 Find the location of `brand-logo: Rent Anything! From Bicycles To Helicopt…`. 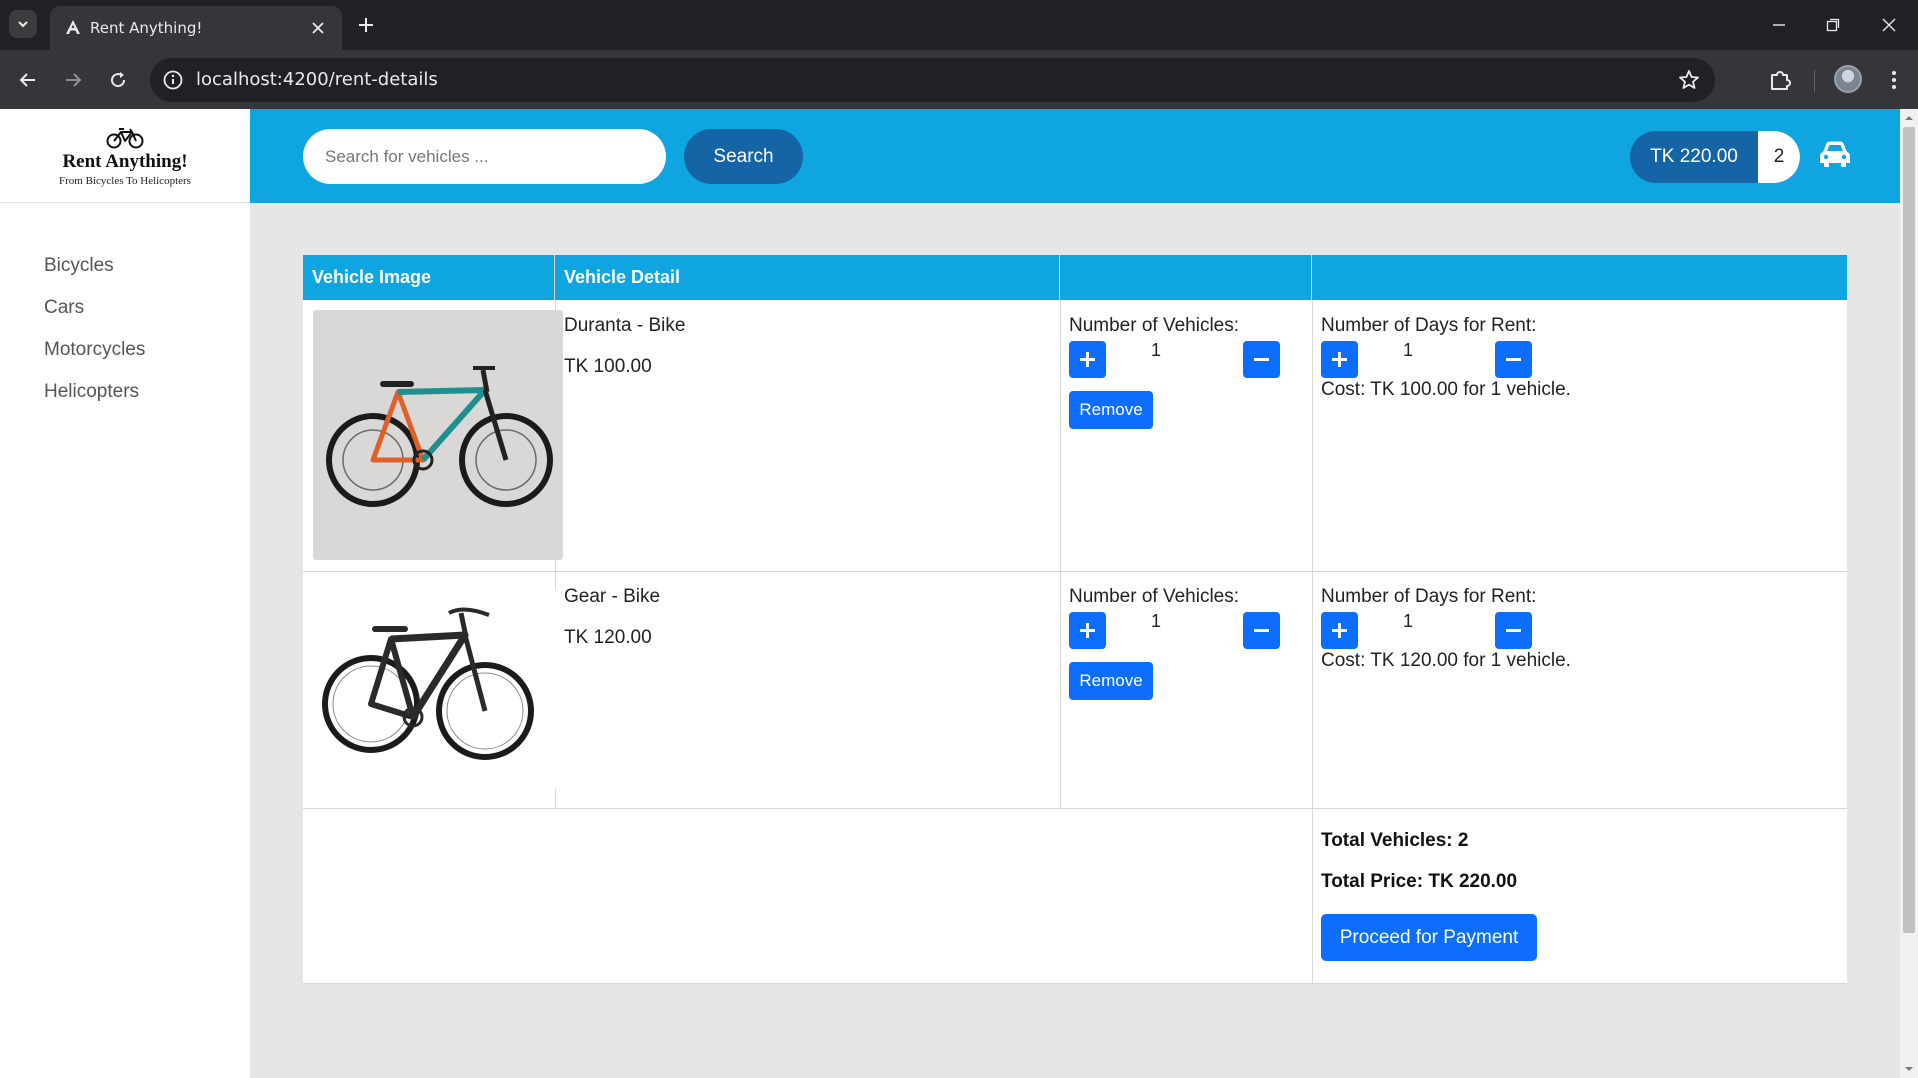

brand-logo: Rent Anything! From Bicycles To Helicopt… is located at coordinates (125, 156).